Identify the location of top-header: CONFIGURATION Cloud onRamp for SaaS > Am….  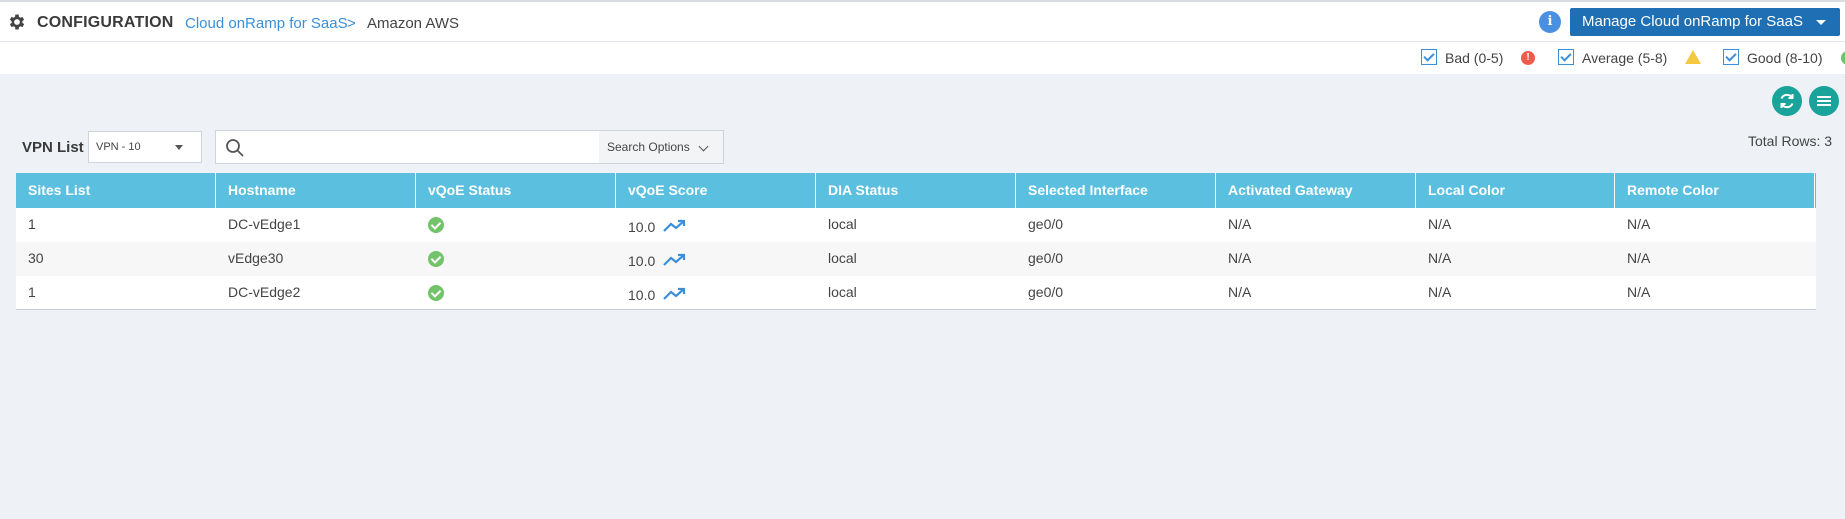
(922, 21).